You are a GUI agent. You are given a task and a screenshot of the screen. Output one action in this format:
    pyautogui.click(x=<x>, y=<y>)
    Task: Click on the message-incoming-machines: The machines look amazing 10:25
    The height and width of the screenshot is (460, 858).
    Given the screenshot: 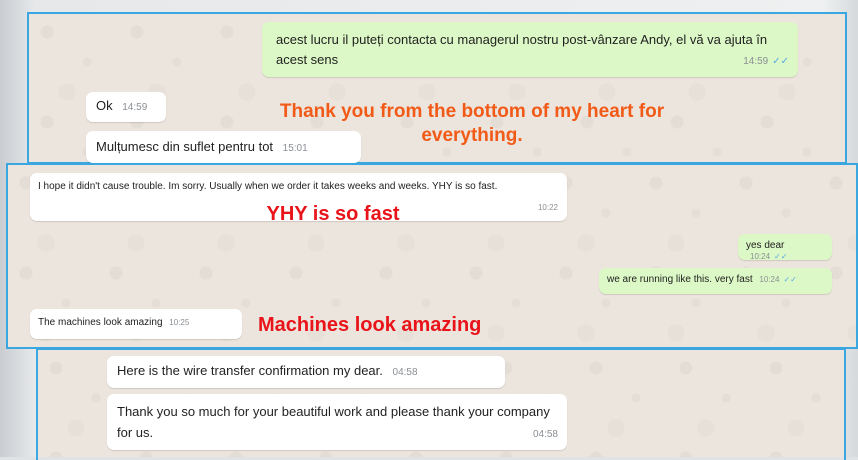 What is the action you would take?
    pyautogui.click(x=136, y=324)
    